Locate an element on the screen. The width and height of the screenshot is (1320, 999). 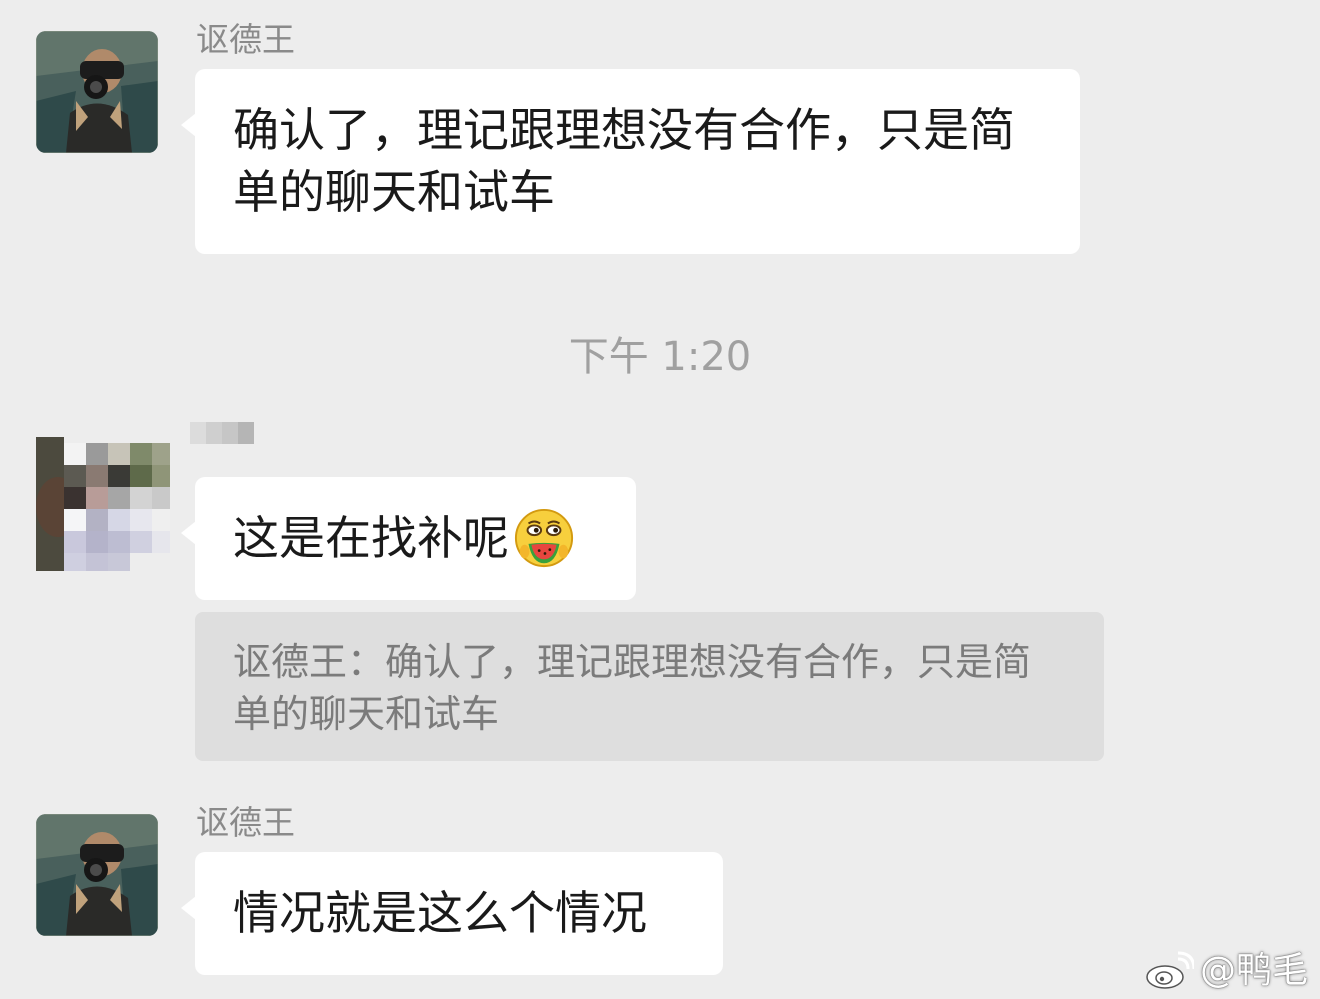
message-bubble: 确认了，理记跟理想没有合作，只是简单的聊天和试车 is located at coordinates (630, 161).